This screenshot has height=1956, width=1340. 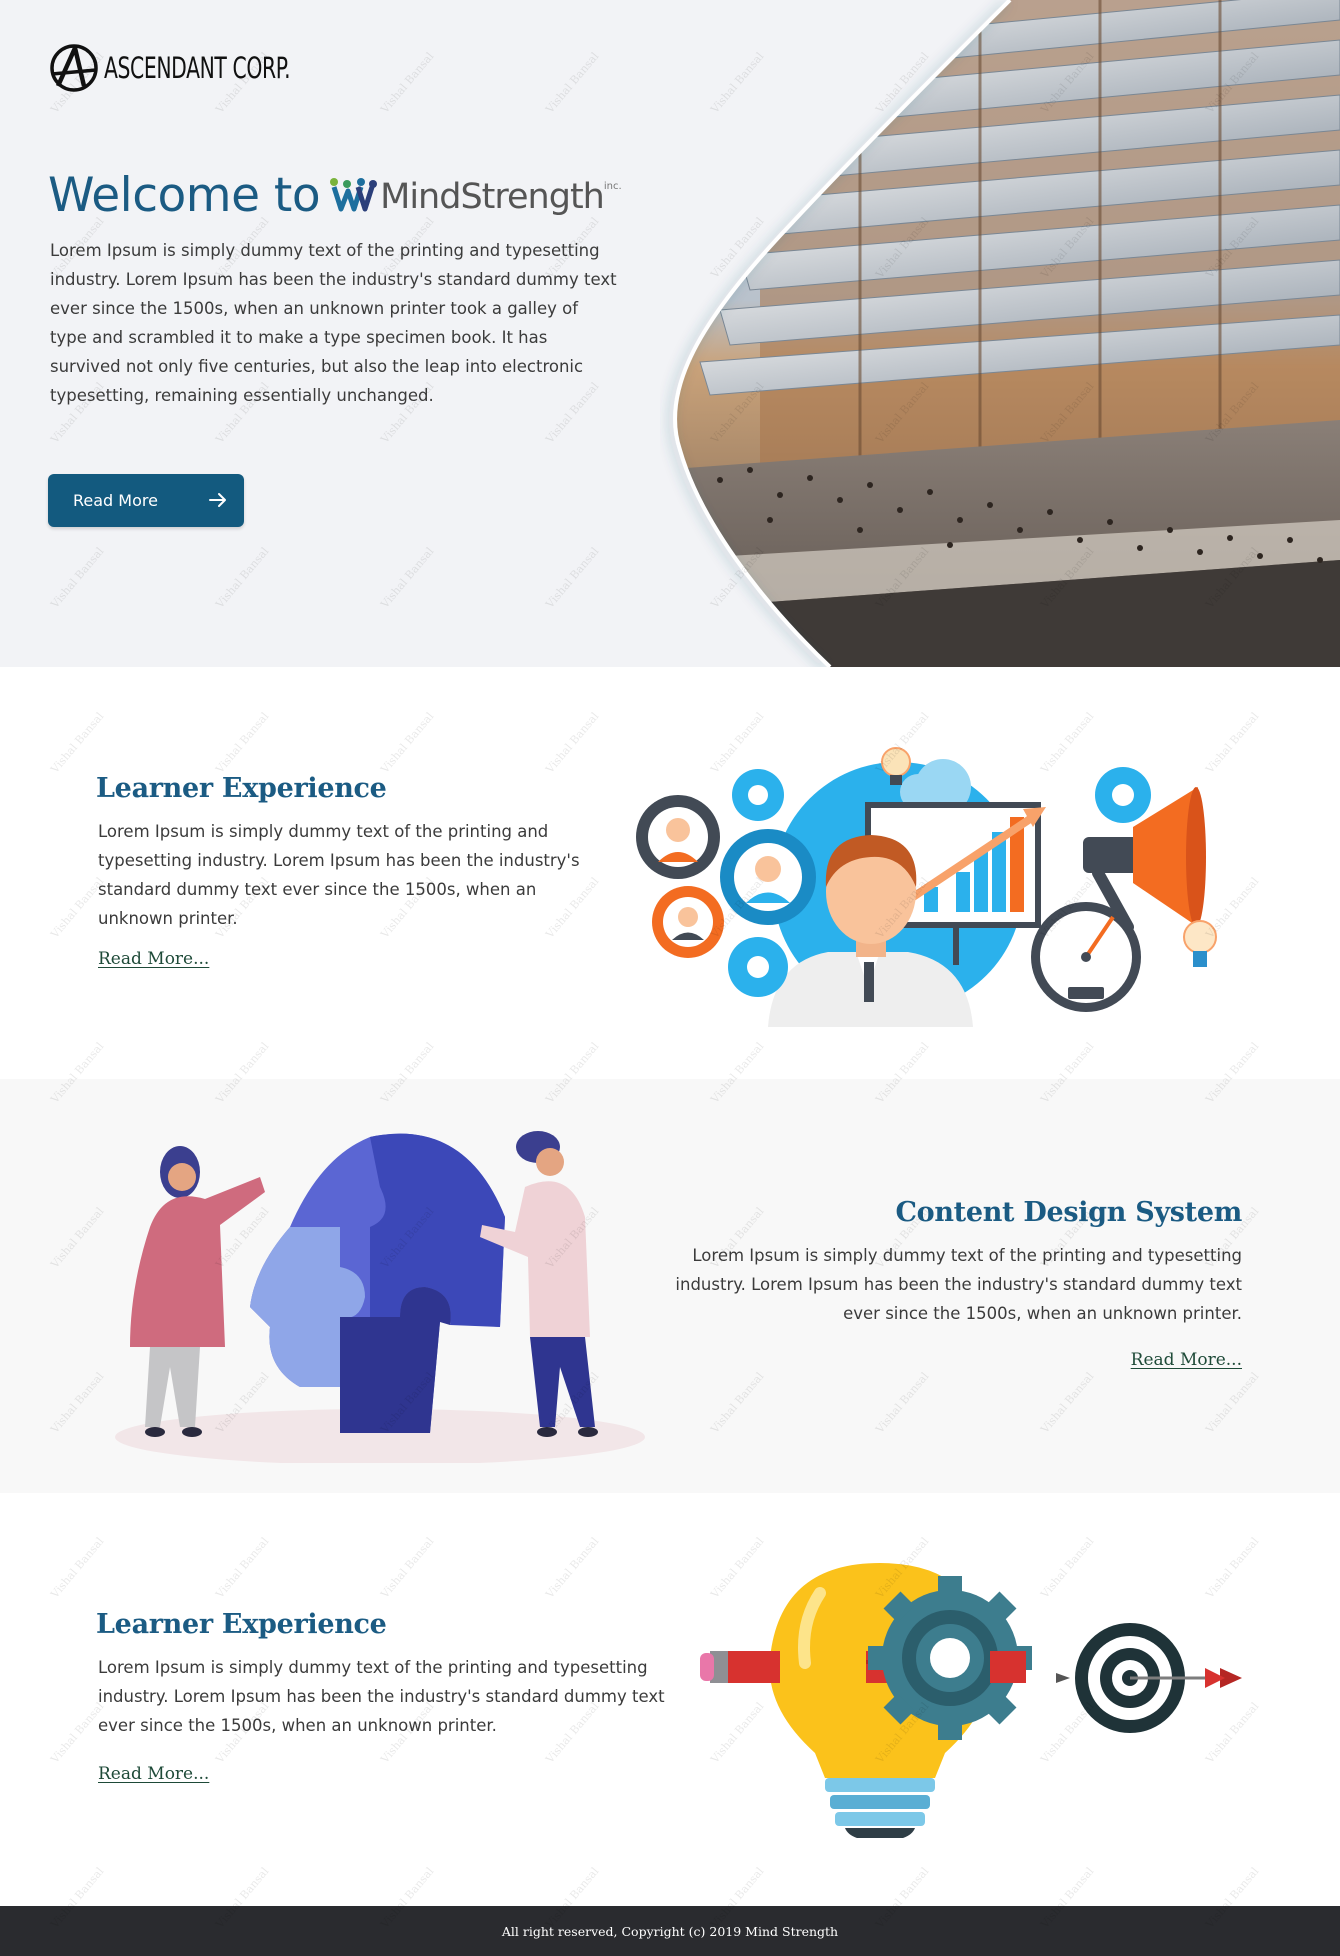 What do you see at coordinates (74, 68) in the screenshot?
I see `anarchy-a-logo-icon` at bounding box center [74, 68].